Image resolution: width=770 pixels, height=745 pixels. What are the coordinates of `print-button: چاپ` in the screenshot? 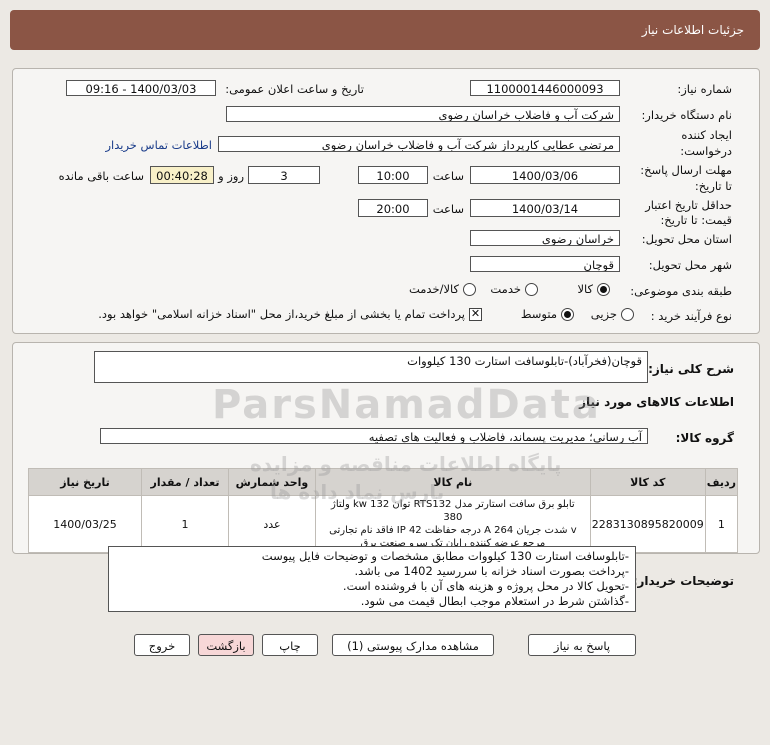 It's located at (290, 645).